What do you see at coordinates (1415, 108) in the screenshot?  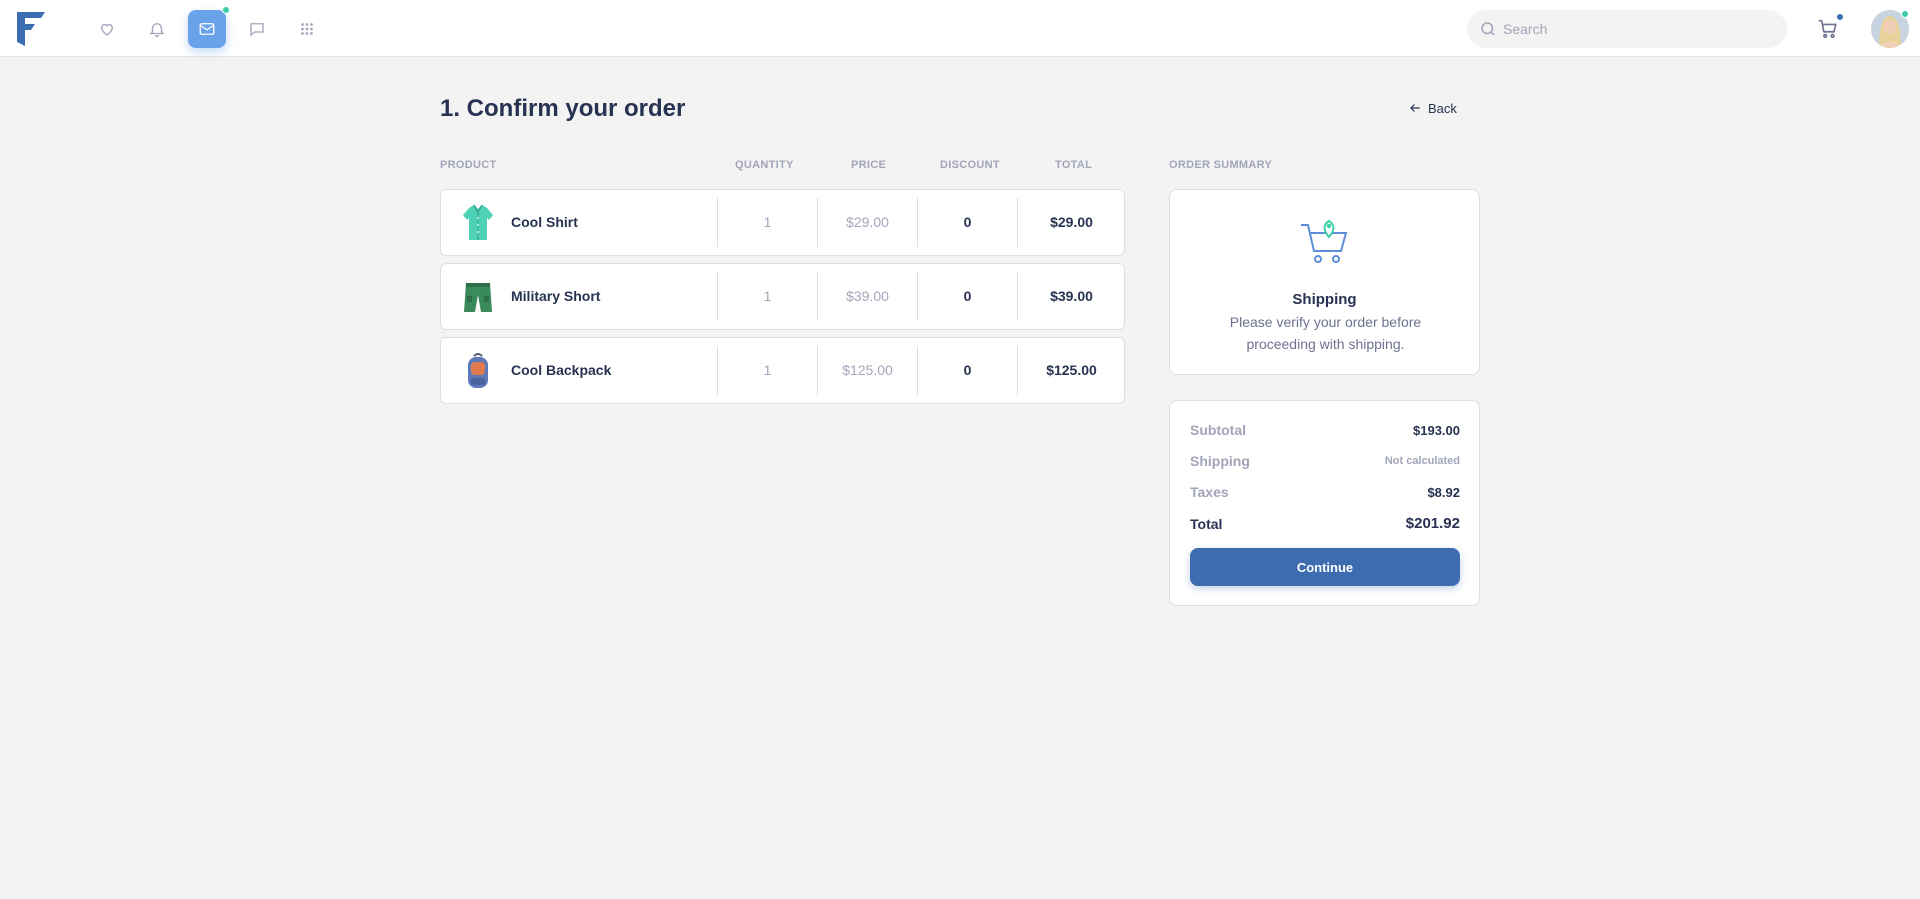 I see `arrow-left-icon` at bounding box center [1415, 108].